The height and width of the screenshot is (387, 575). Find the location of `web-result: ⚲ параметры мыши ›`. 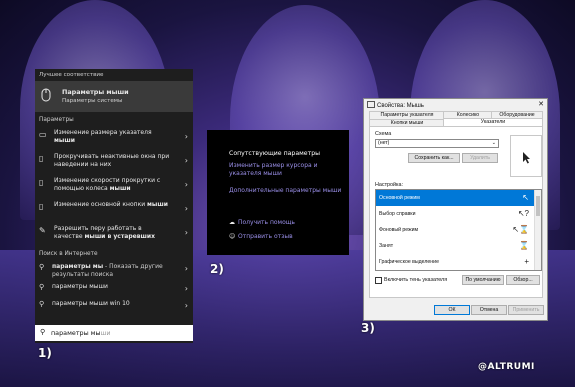

web-result: ⚲ параметры мыши › is located at coordinates (114, 288).